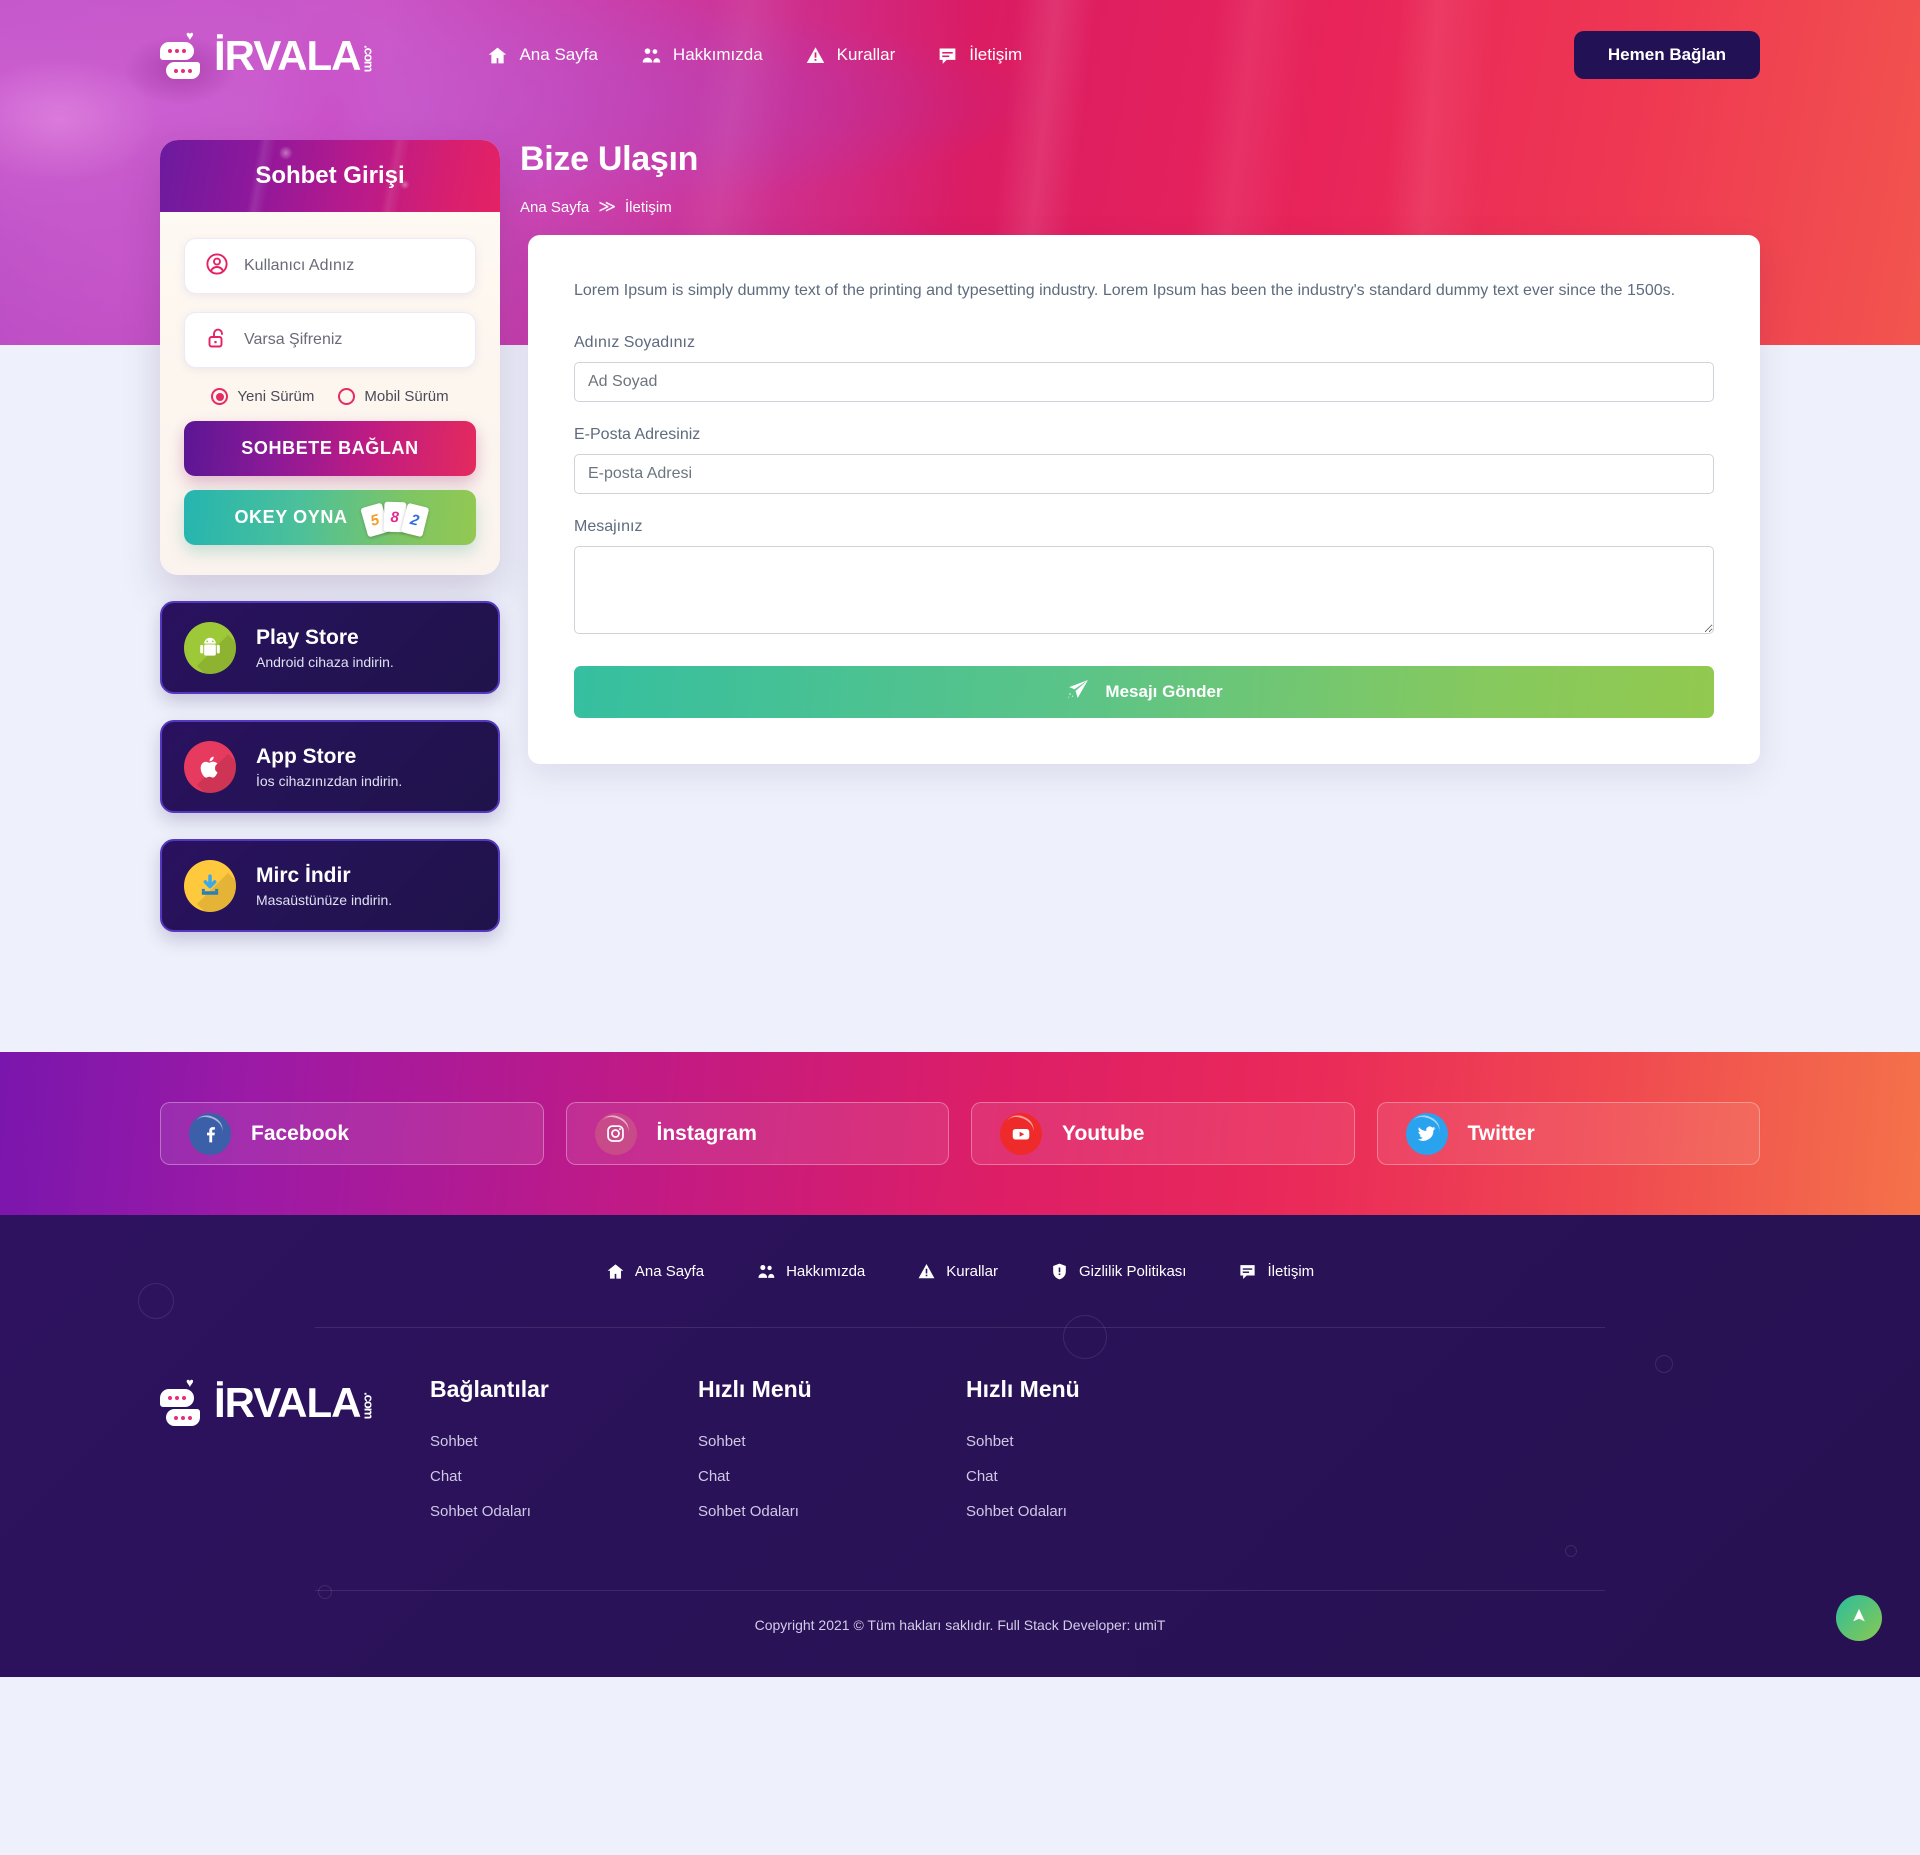 The image size is (1920, 1855). What do you see at coordinates (1144, 691) in the screenshot?
I see `send-message-button: Mesajı Gönder` at bounding box center [1144, 691].